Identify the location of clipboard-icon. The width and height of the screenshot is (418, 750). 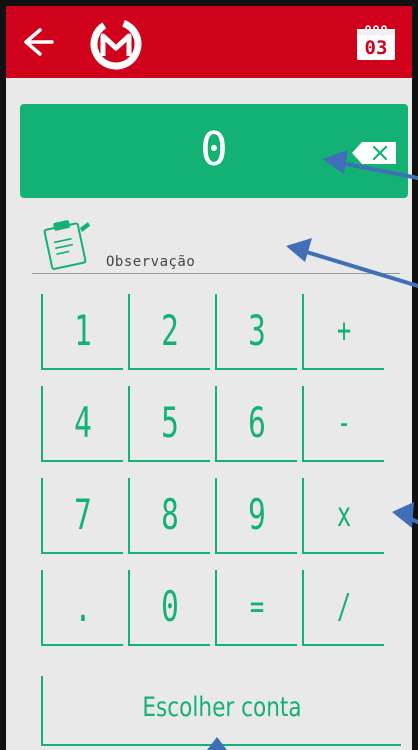
(66, 245).